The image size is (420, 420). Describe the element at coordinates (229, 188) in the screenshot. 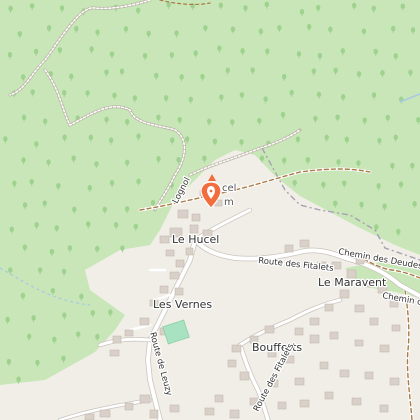

I see `poi-label-line1: cel` at that location.